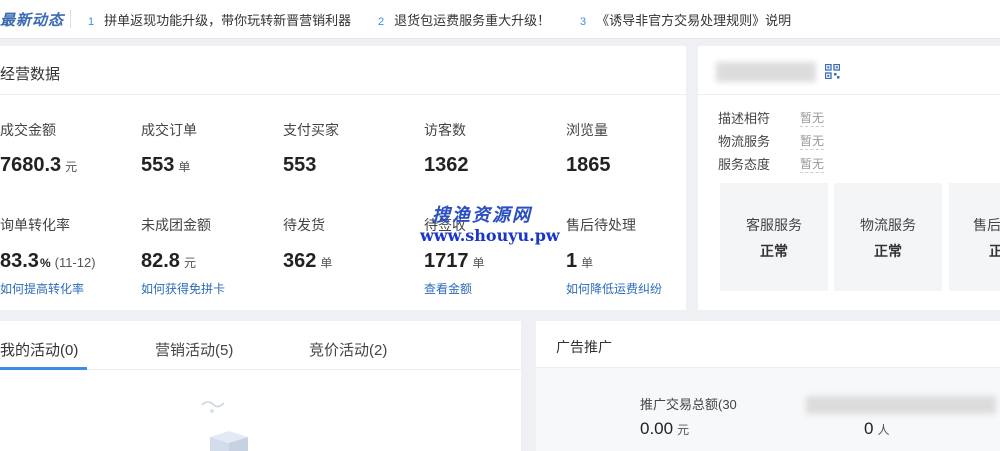 This screenshot has width=1000, height=451. Describe the element at coordinates (974, 237) in the screenshot. I see `service-card-after-sale: 售后 正` at that location.